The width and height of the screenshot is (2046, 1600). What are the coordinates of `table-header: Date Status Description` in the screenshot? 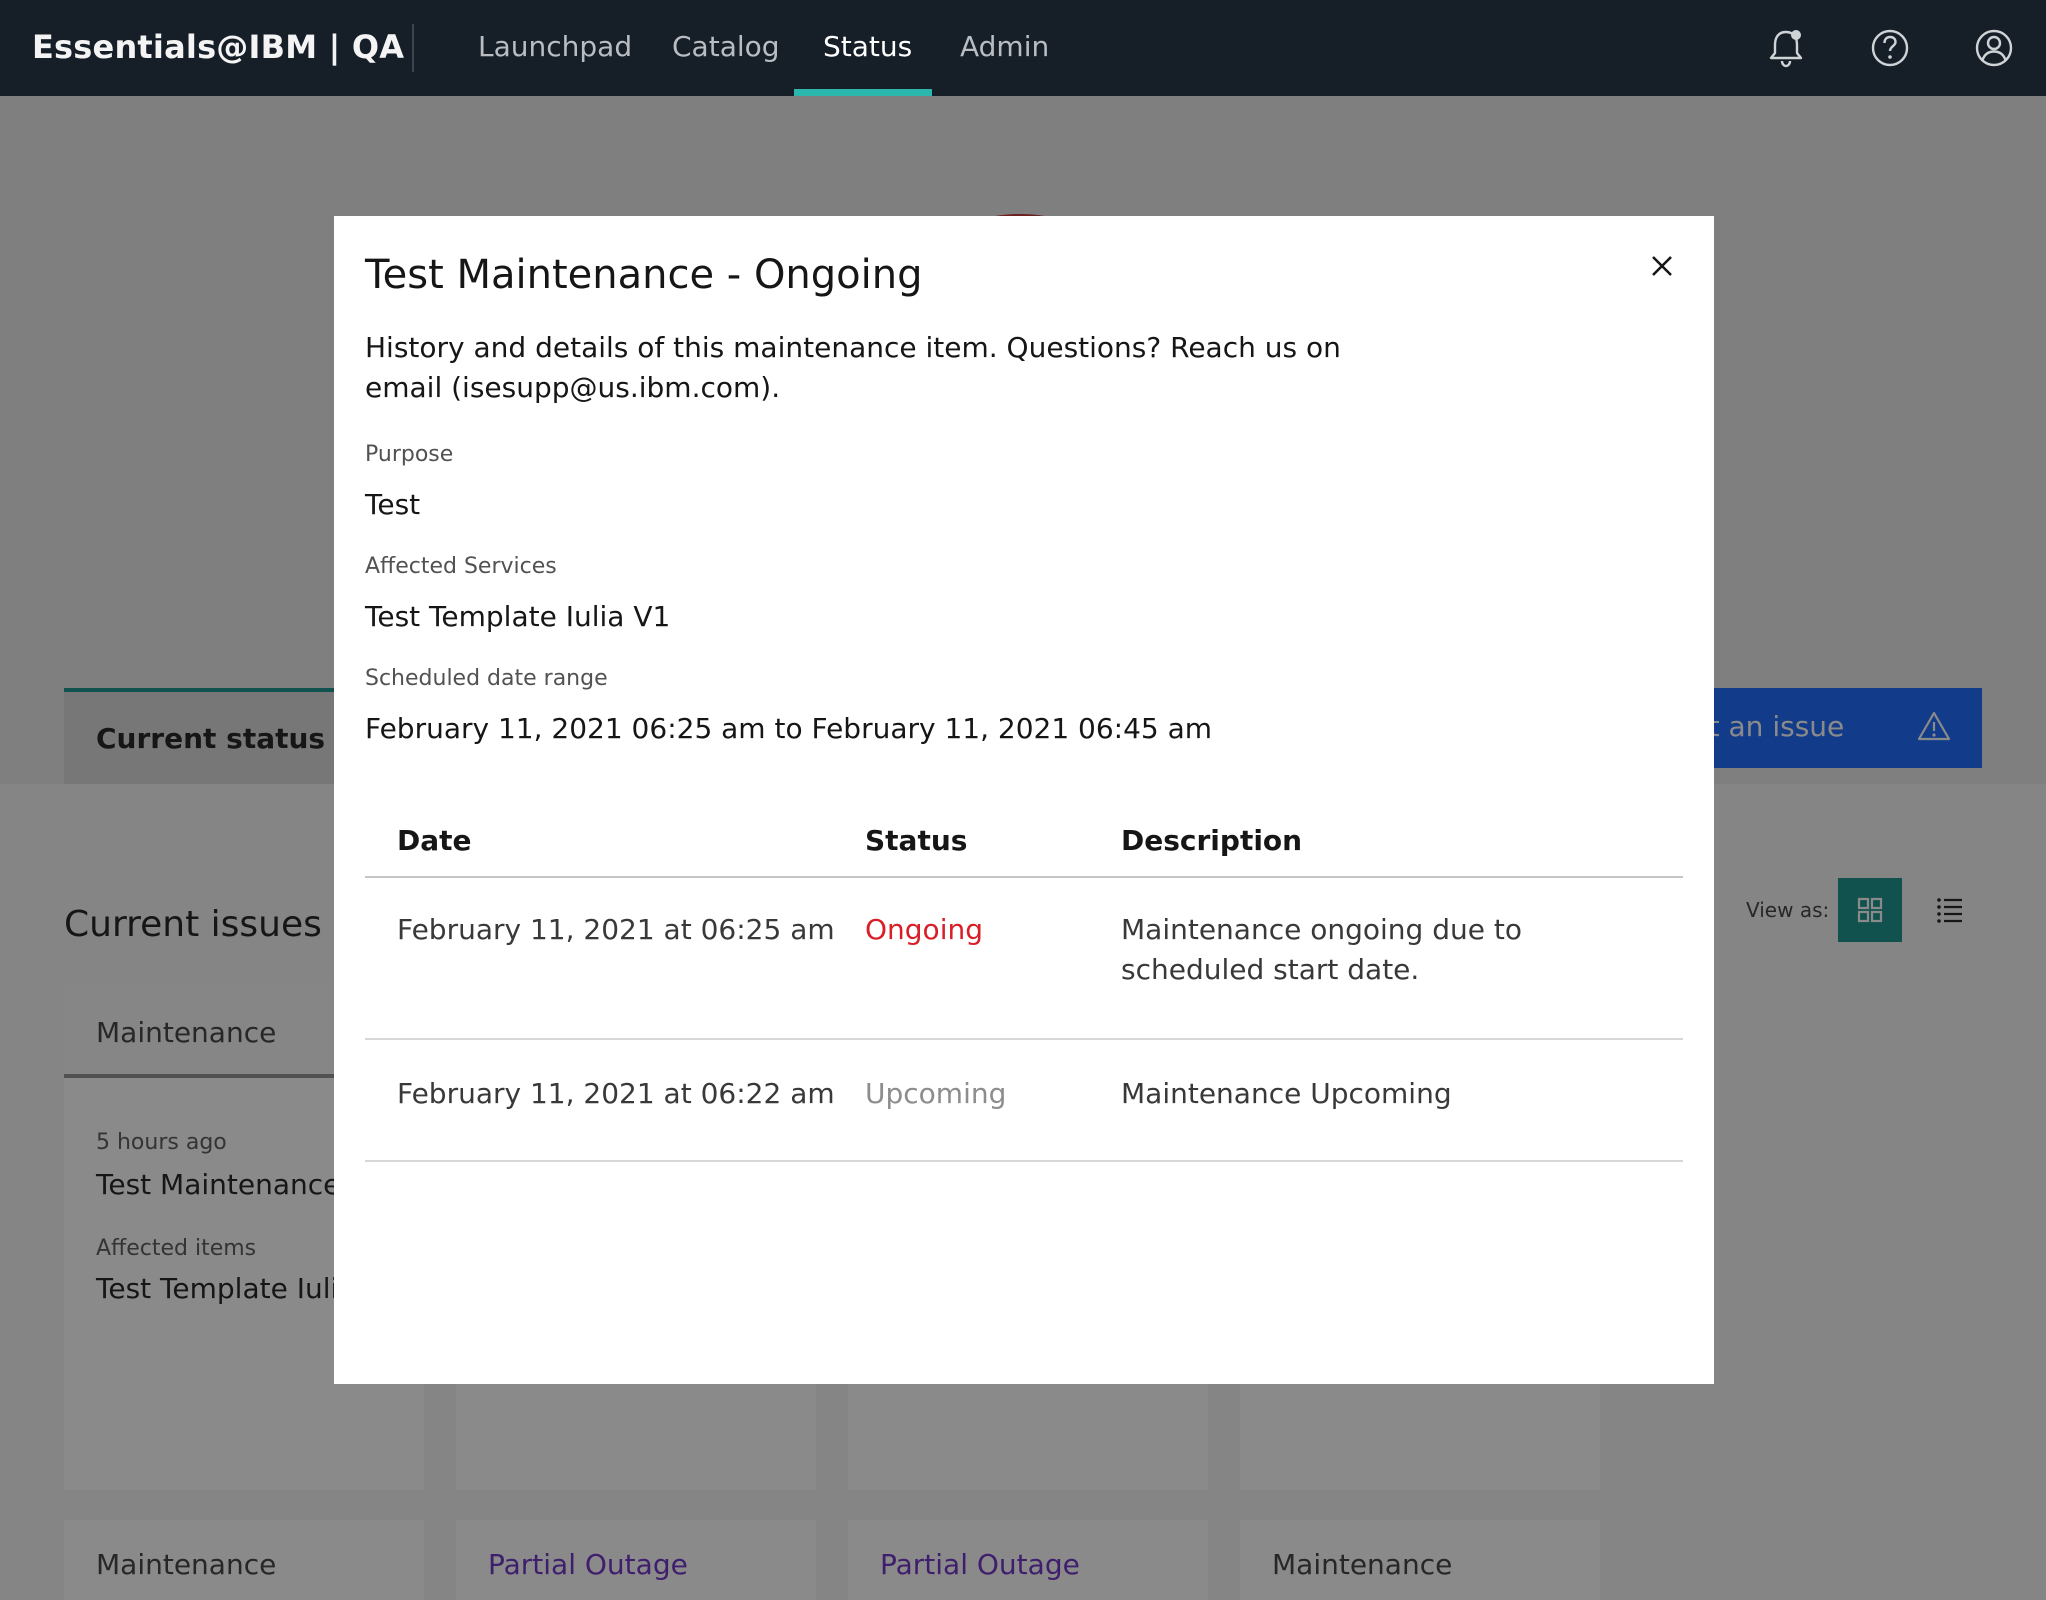 It's located at (1024, 837).